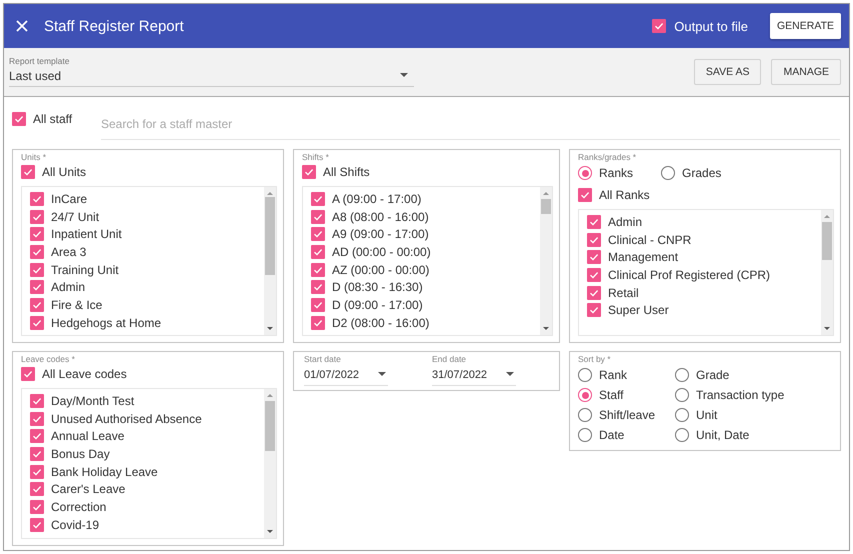 Image resolution: width=853 pixels, height=554 pixels. Describe the element at coordinates (53, 119) in the screenshot. I see `checkbox-label: All staff` at that location.